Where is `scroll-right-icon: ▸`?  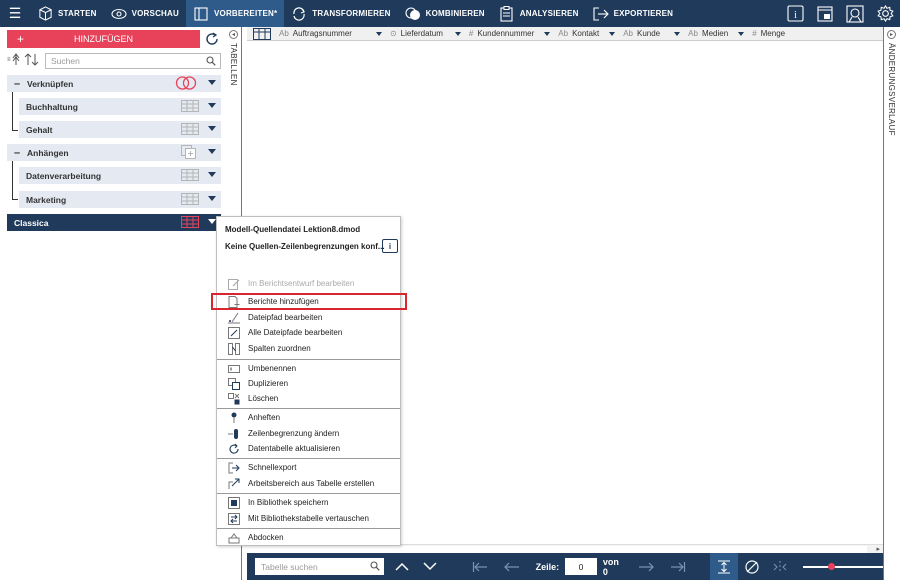
scroll-right-icon: ▸ is located at coordinates (878, 549).